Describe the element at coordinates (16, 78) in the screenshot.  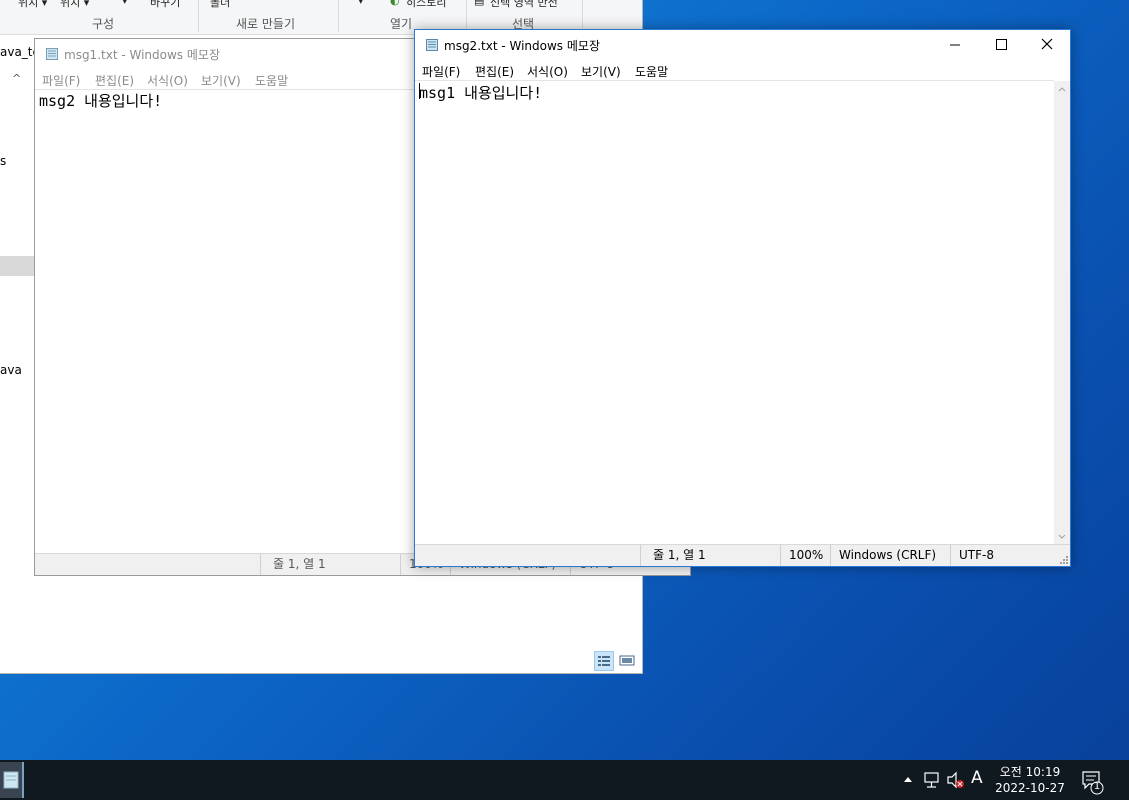
I see `chevron-up-icon: ^` at that location.